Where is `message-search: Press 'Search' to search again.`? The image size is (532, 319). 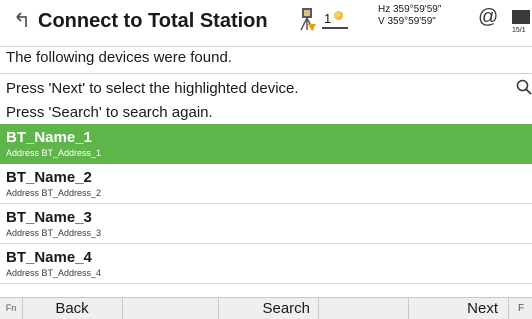
message-search: Press 'Search' to search again. is located at coordinates (109, 112).